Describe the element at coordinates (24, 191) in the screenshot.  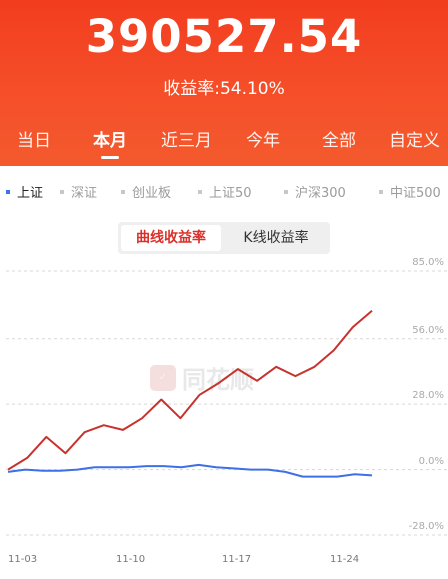
I see `index-shanghai: 上证` at that location.